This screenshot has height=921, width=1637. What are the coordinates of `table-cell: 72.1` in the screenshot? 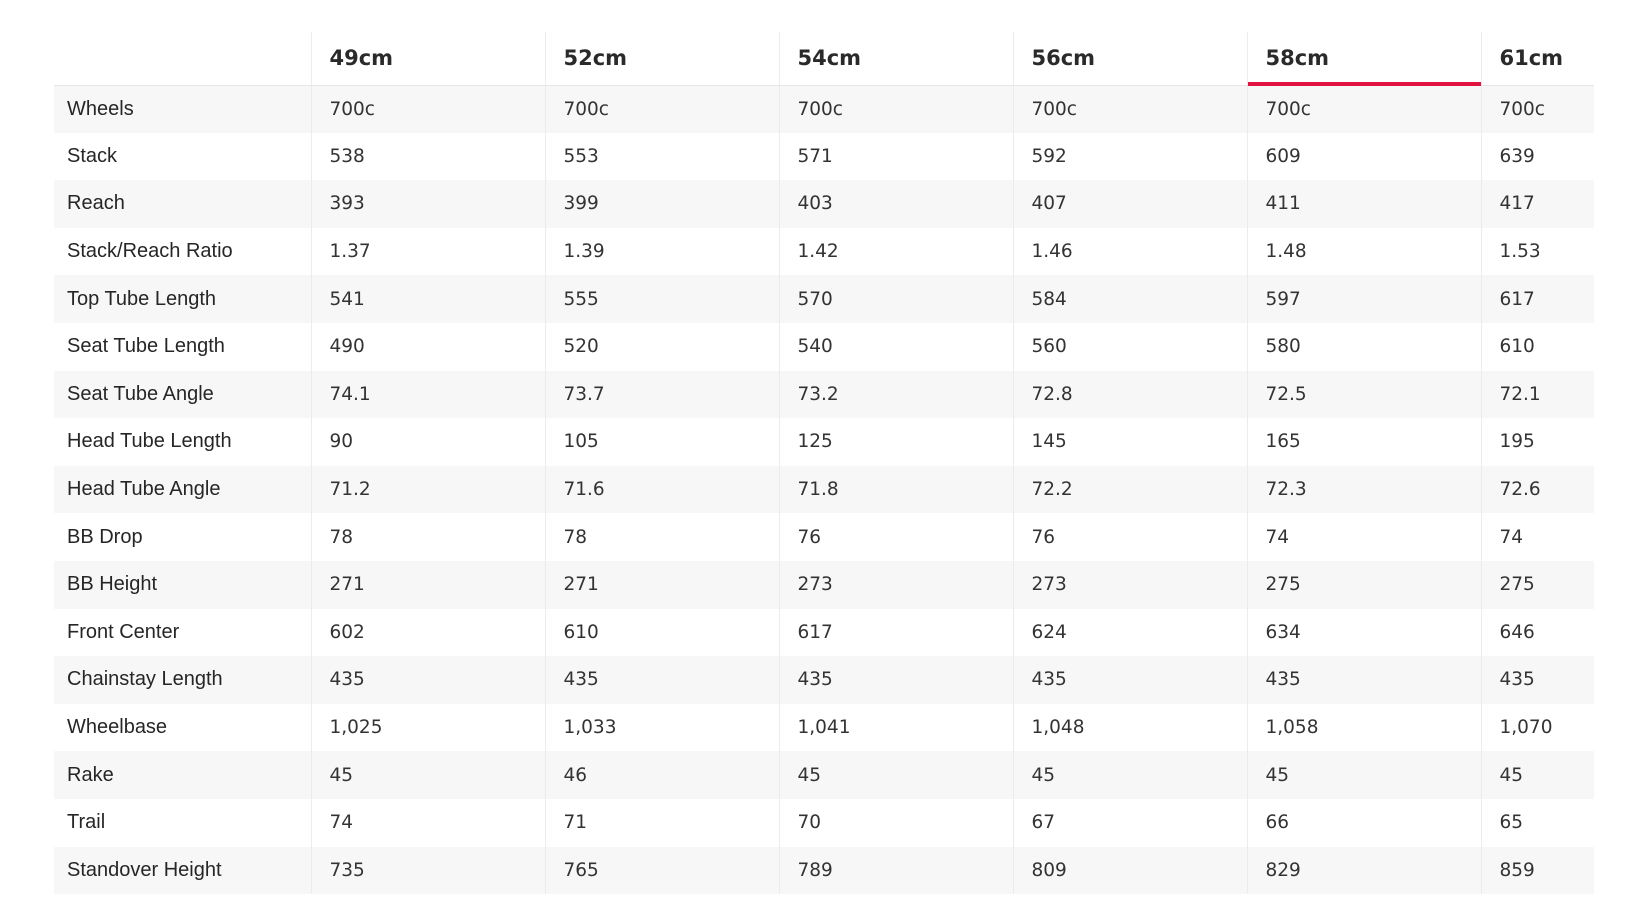 It's located at (1537, 394).